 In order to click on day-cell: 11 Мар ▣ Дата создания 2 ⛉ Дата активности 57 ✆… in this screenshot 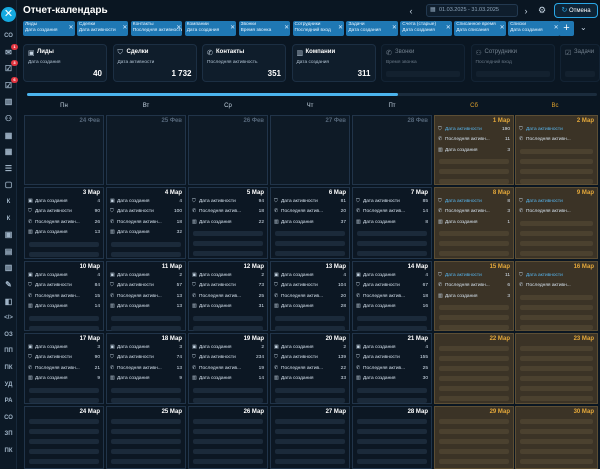, I will do `click(146, 296)`.